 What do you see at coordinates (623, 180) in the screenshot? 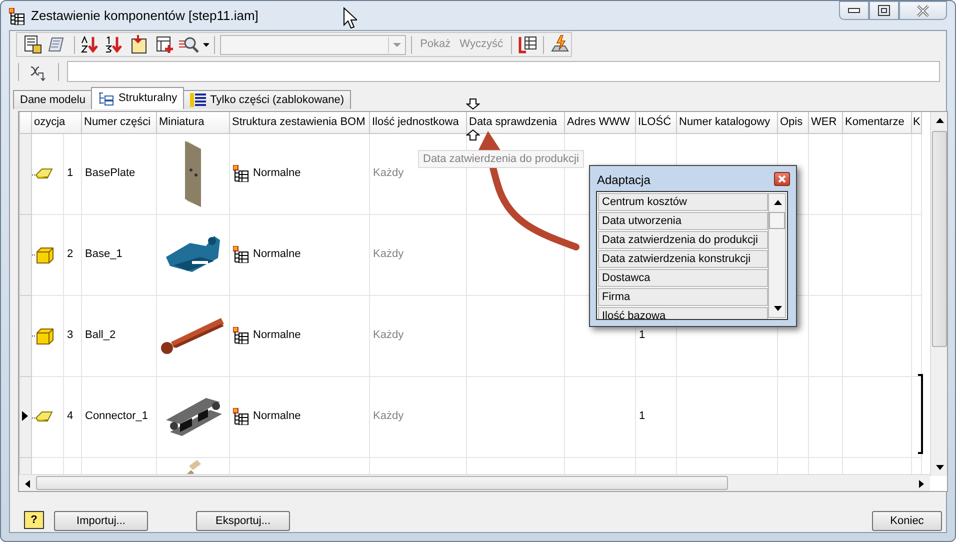
I see `popup-title: Adaptacja` at bounding box center [623, 180].